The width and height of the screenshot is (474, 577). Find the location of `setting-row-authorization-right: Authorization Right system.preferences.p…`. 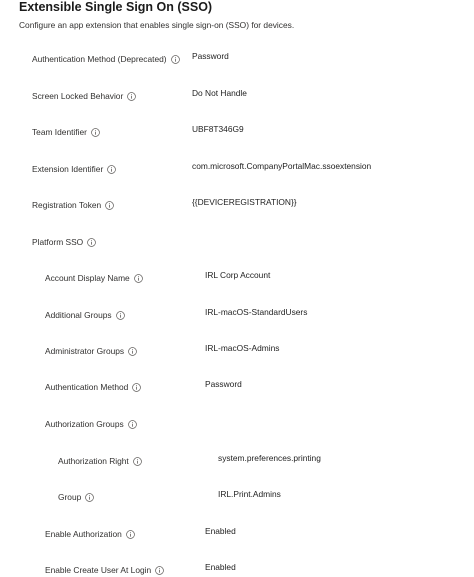

setting-row-authorization-right: Authorization Right system.preferences.p… is located at coordinates (237, 460).